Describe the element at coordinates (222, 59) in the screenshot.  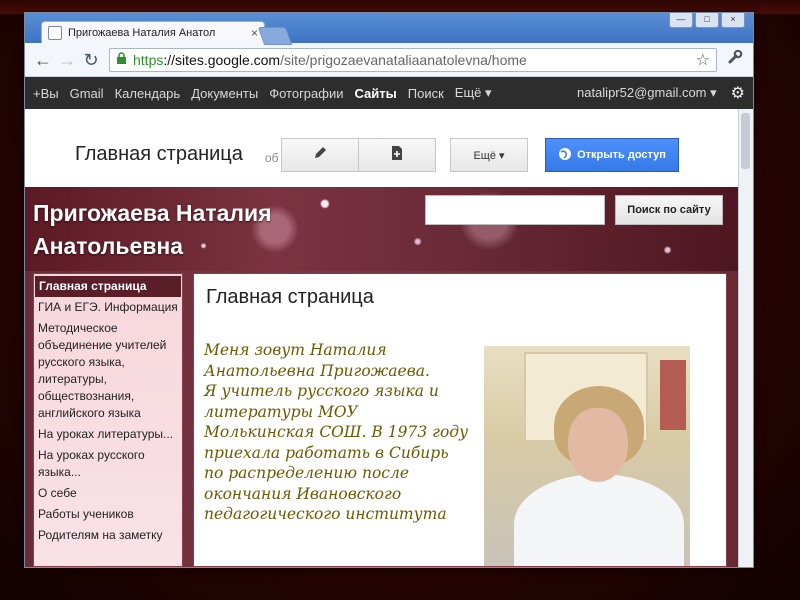
I see `url-host: ://sites.google.com` at that location.